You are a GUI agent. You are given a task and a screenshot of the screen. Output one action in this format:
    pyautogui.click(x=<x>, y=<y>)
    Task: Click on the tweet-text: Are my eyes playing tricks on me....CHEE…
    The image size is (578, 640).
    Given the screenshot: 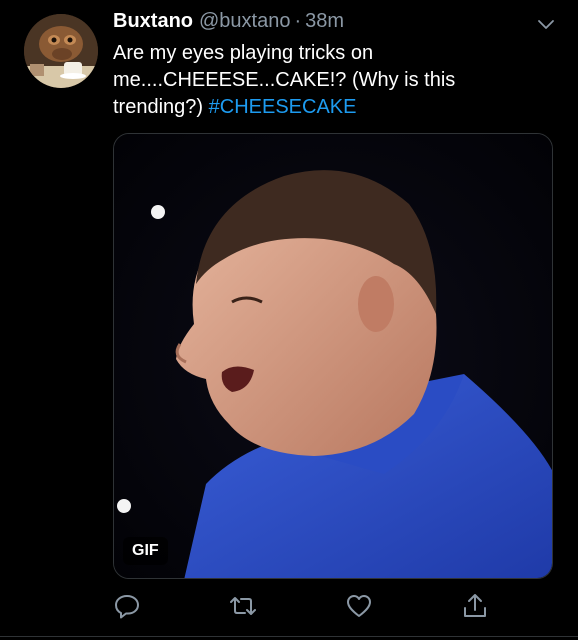 What is the action you would take?
    pyautogui.click(x=328, y=80)
    